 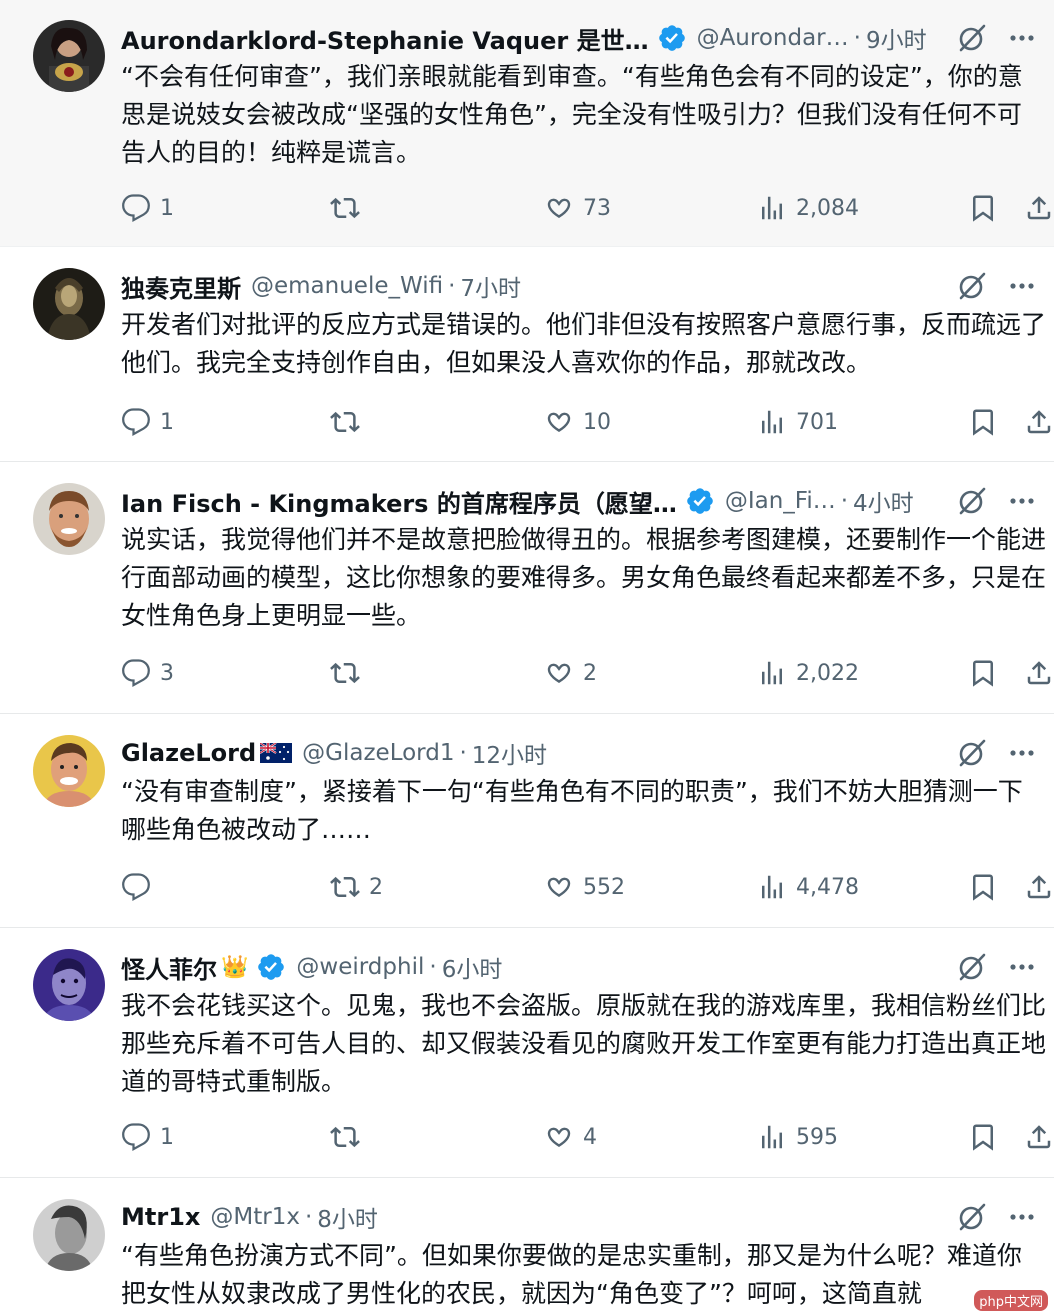 What do you see at coordinates (570, 673) in the screenshot?
I see `like-button: 2` at bounding box center [570, 673].